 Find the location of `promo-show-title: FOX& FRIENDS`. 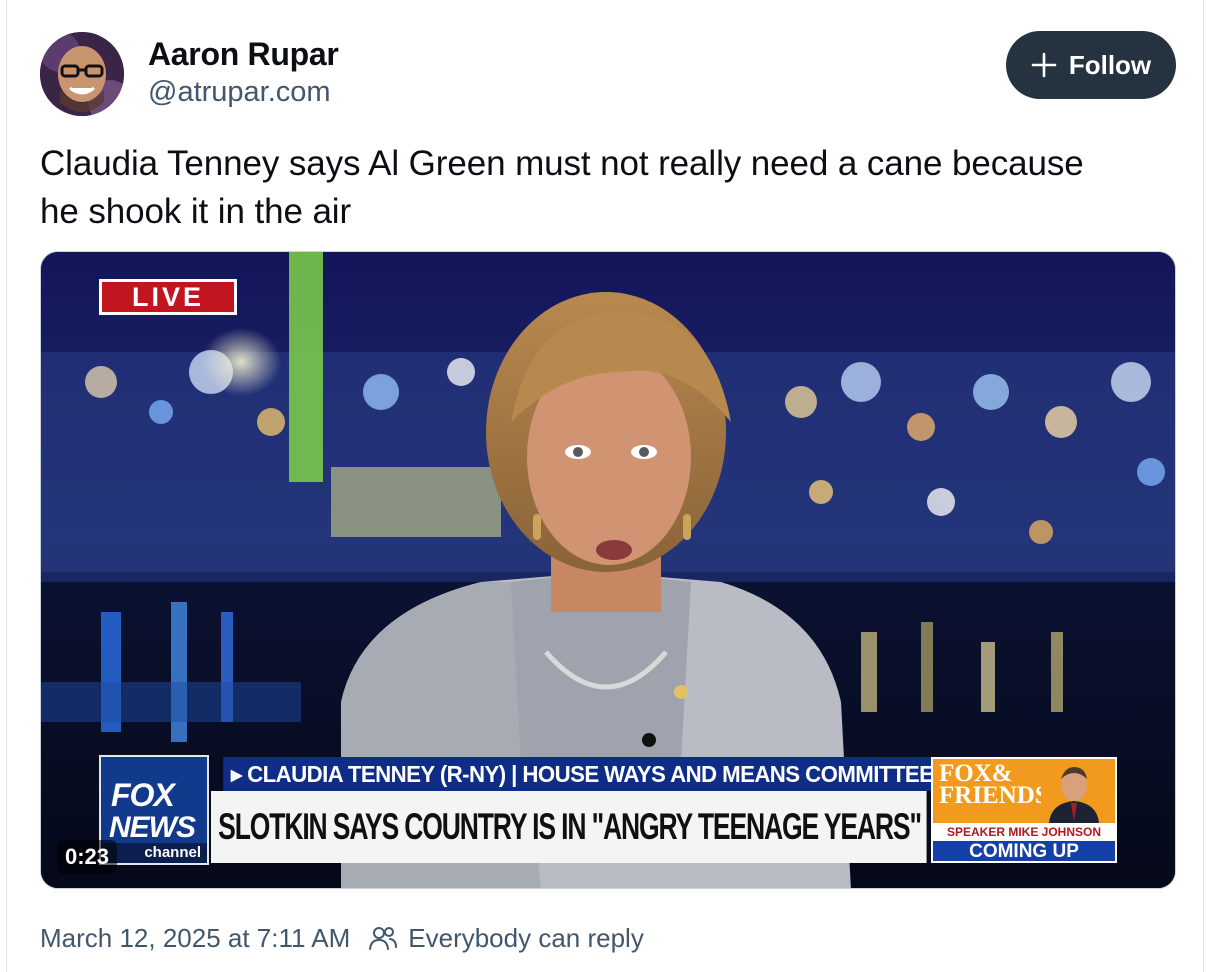

promo-show-title: FOX& FRIENDS is located at coordinates (994, 785).